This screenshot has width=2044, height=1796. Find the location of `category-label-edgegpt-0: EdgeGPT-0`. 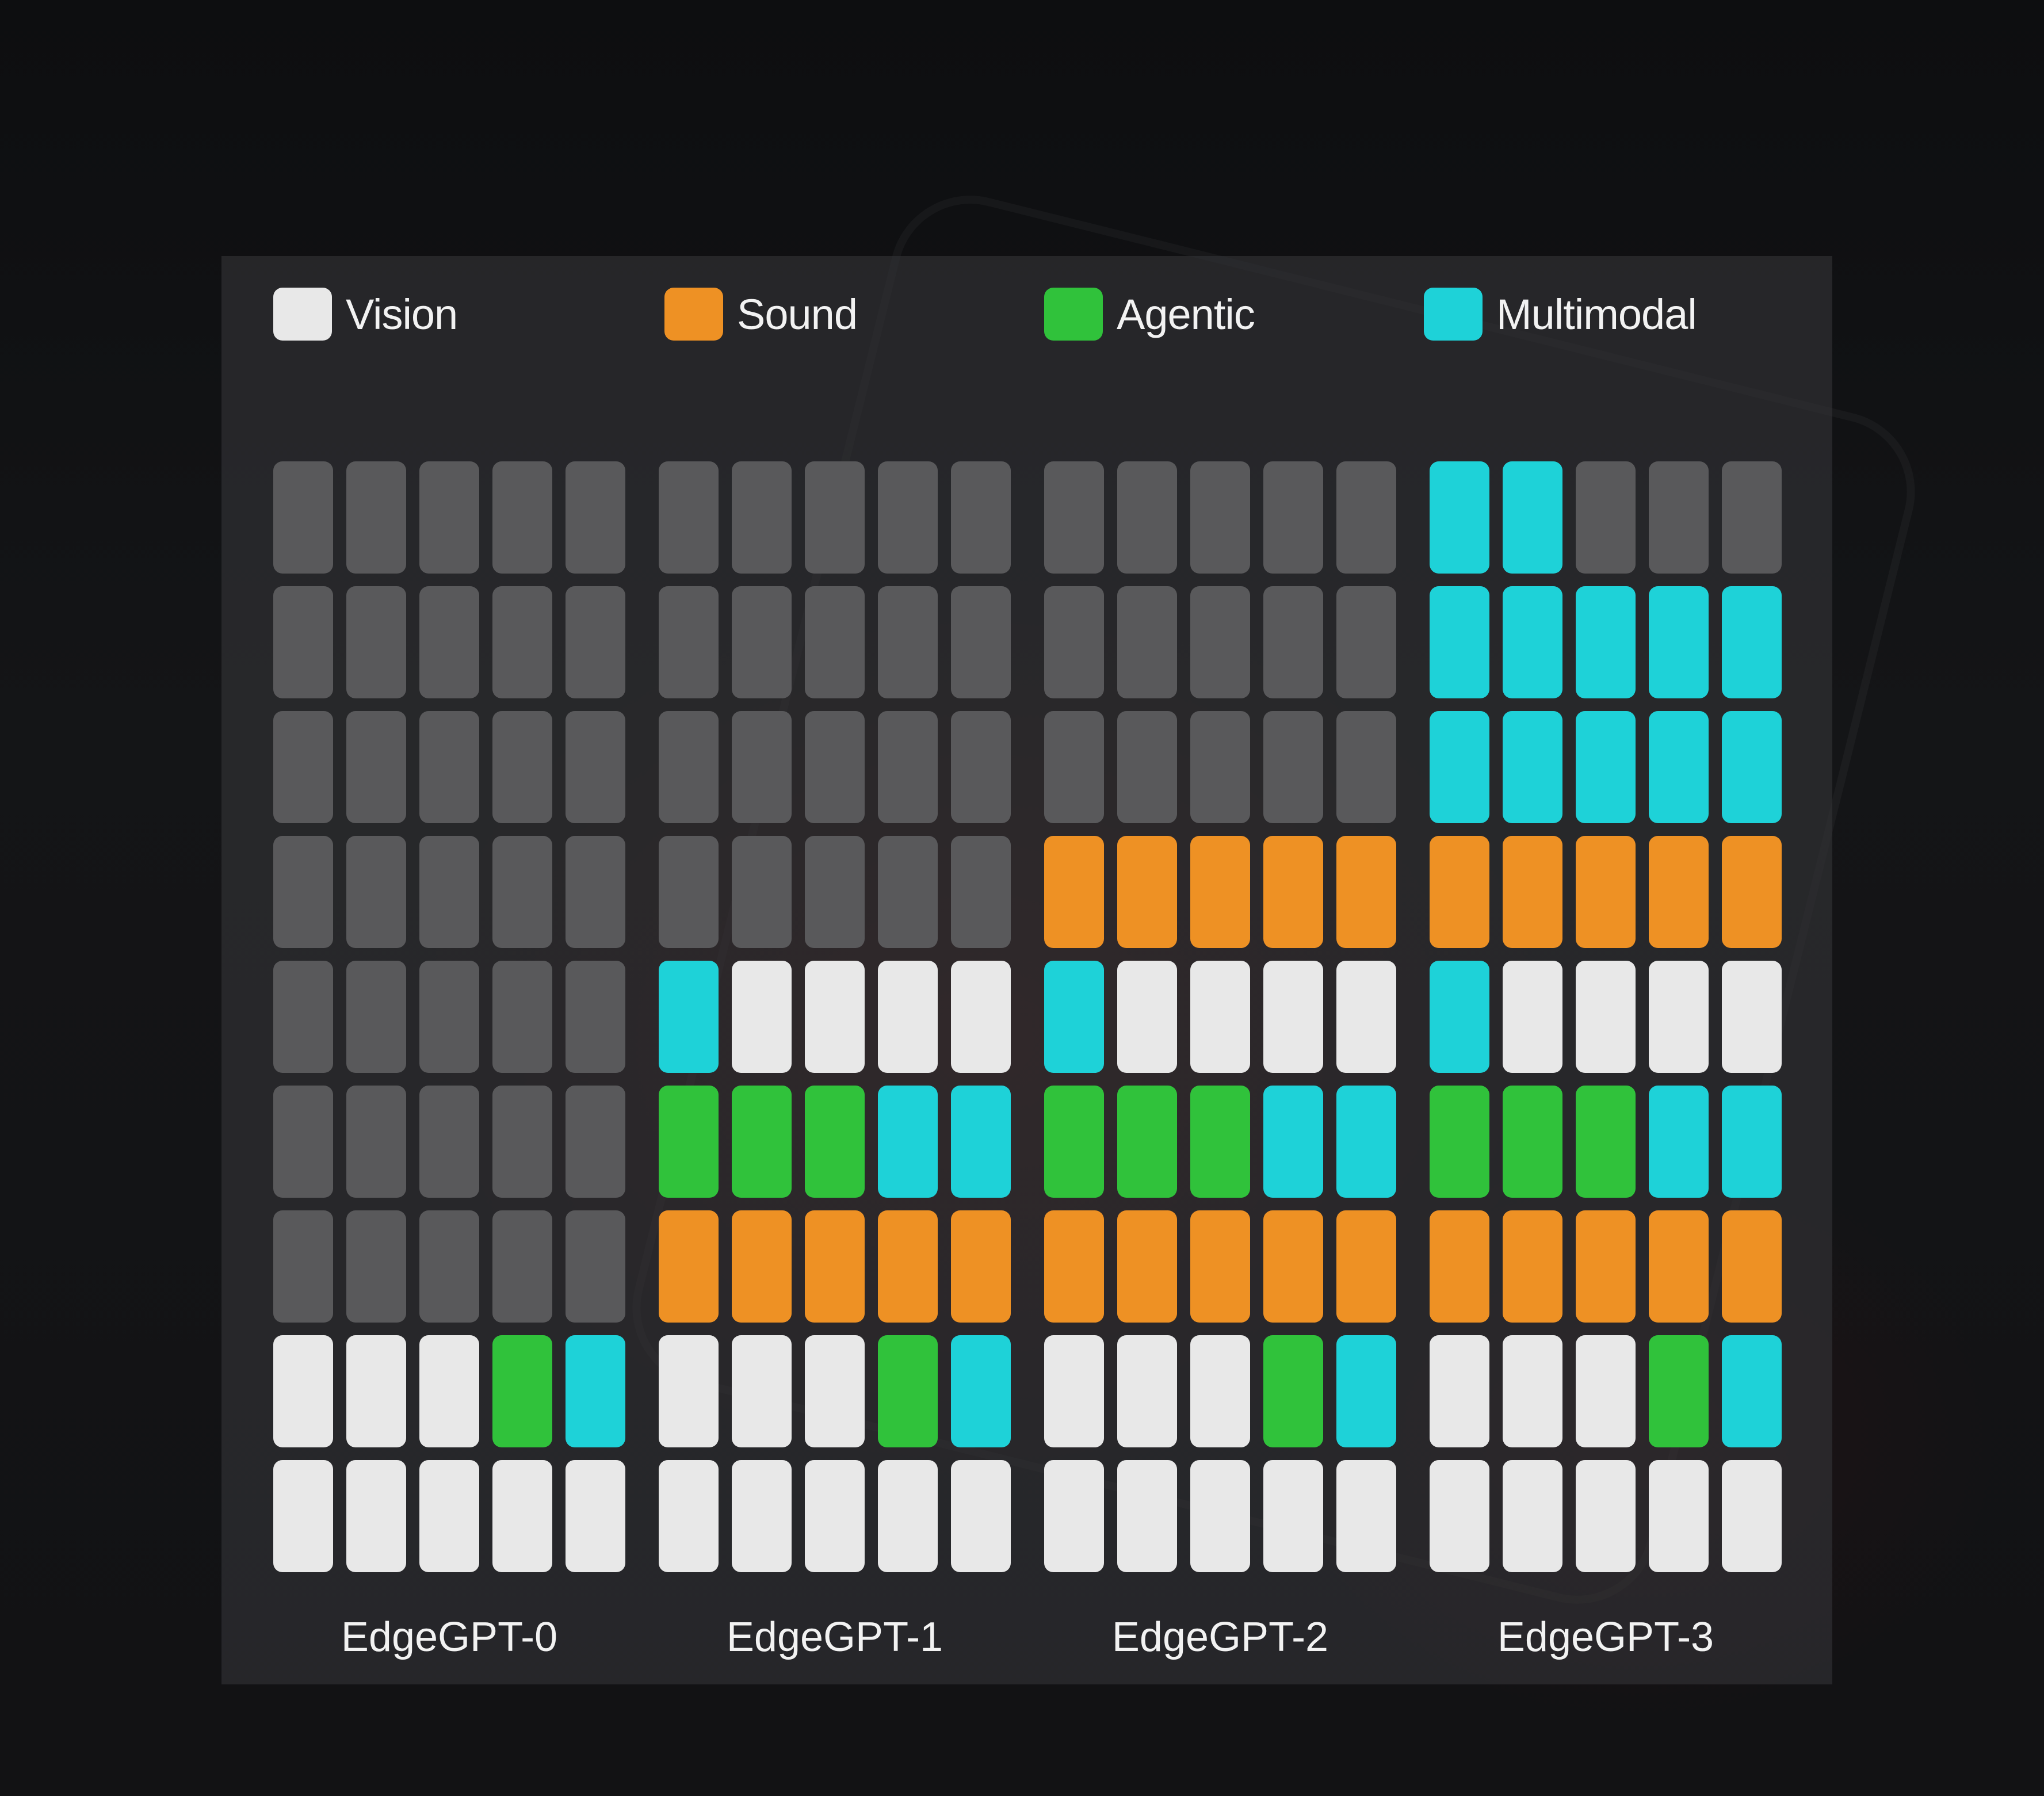

category-label-edgegpt-0: EdgeGPT-0 is located at coordinates (449, 1637).